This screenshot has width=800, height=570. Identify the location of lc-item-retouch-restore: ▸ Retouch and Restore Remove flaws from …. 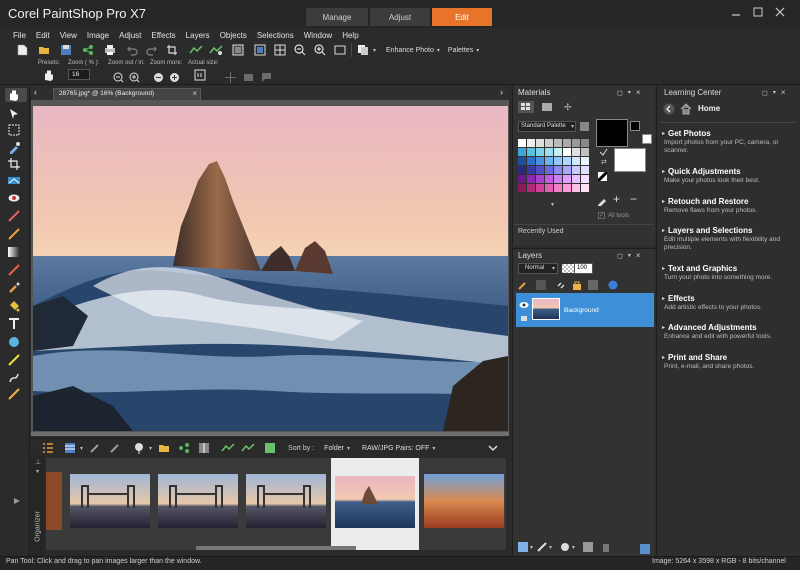
(727, 206).